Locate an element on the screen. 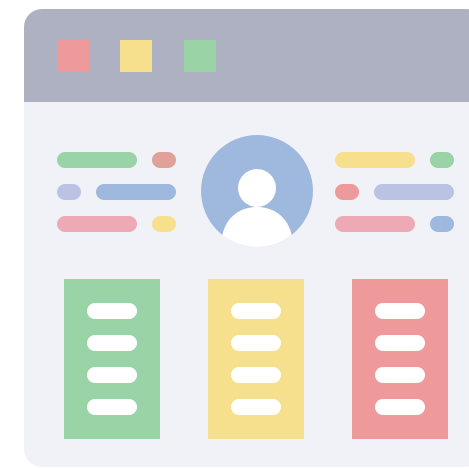 This screenshot has width=469, height=468. green-window-control-icon is located at coordinates (200, 56).